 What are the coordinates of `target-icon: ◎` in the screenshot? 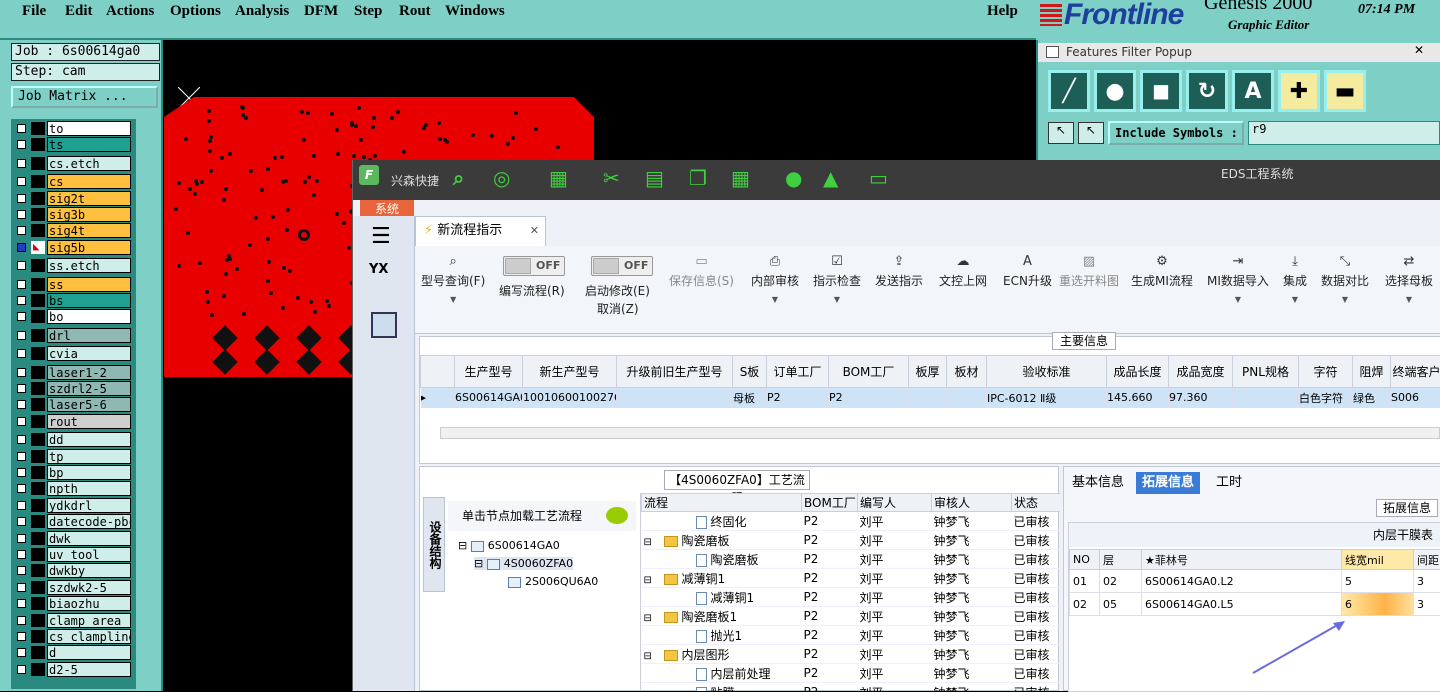 It's located at (501, 178).